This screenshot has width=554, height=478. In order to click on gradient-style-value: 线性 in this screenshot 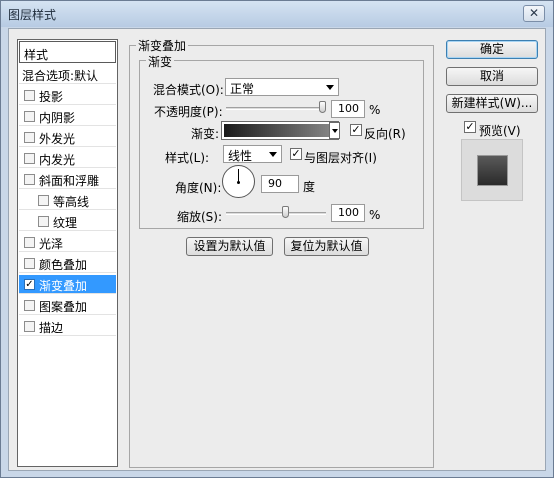, I will do `click(240, 156)`.